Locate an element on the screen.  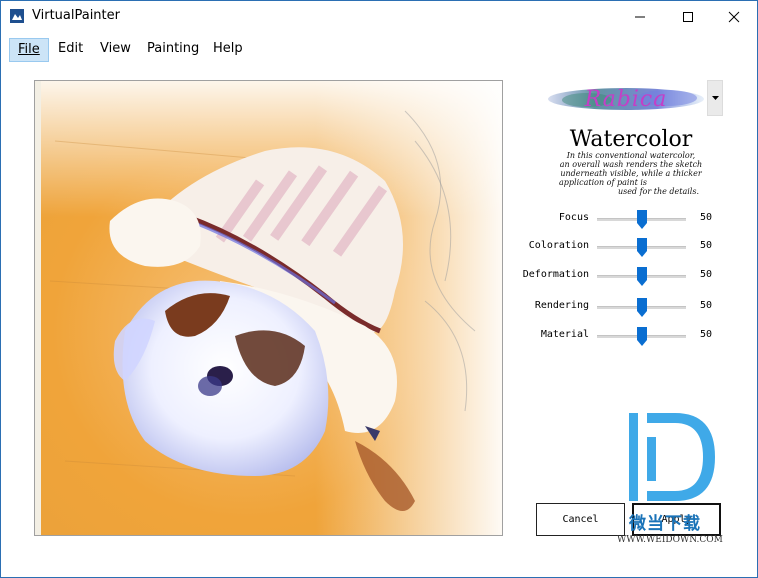
param-label: Coloration is located at coordinates (558, 245).